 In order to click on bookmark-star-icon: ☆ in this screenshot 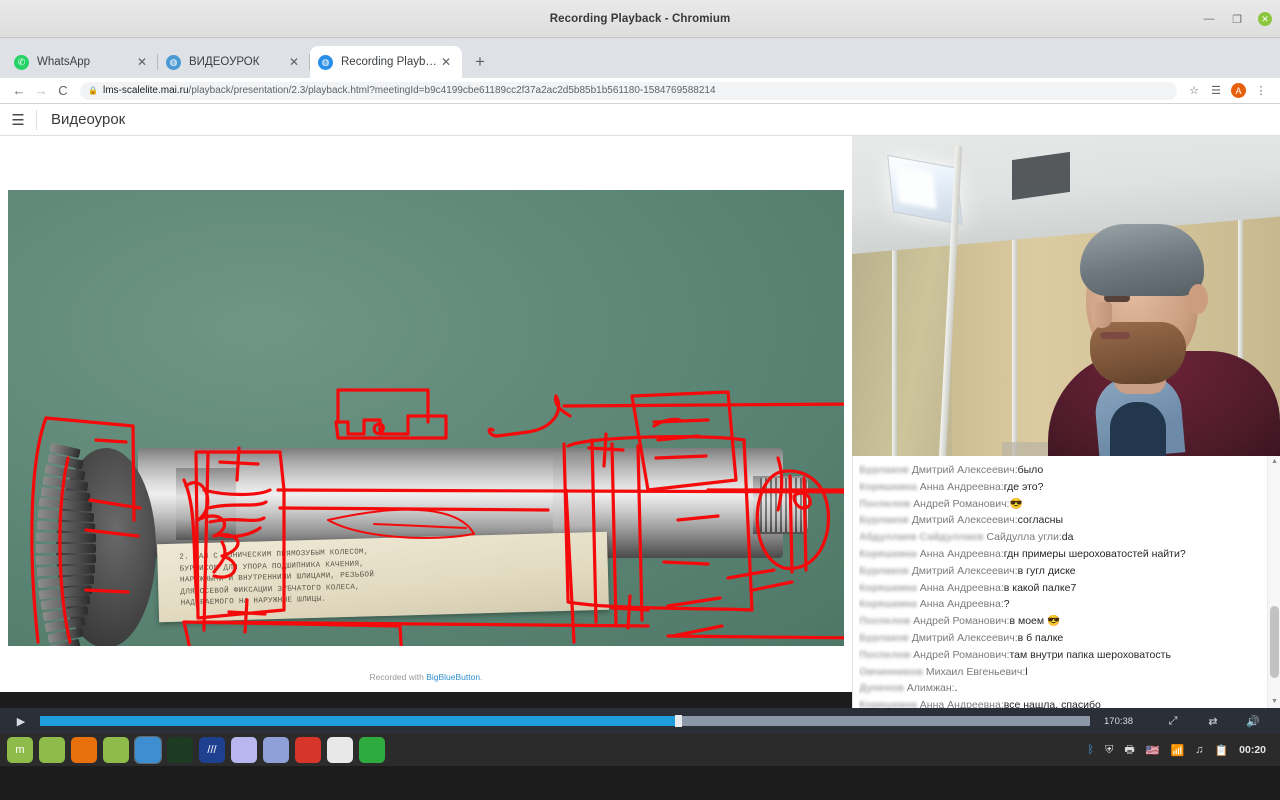, I will do `click(1194, 90)`.